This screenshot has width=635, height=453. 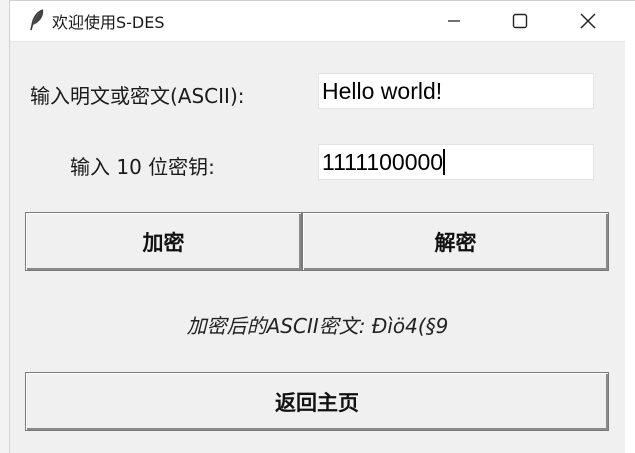 I want to click on minimize-icon, so click(x=454, y=21).